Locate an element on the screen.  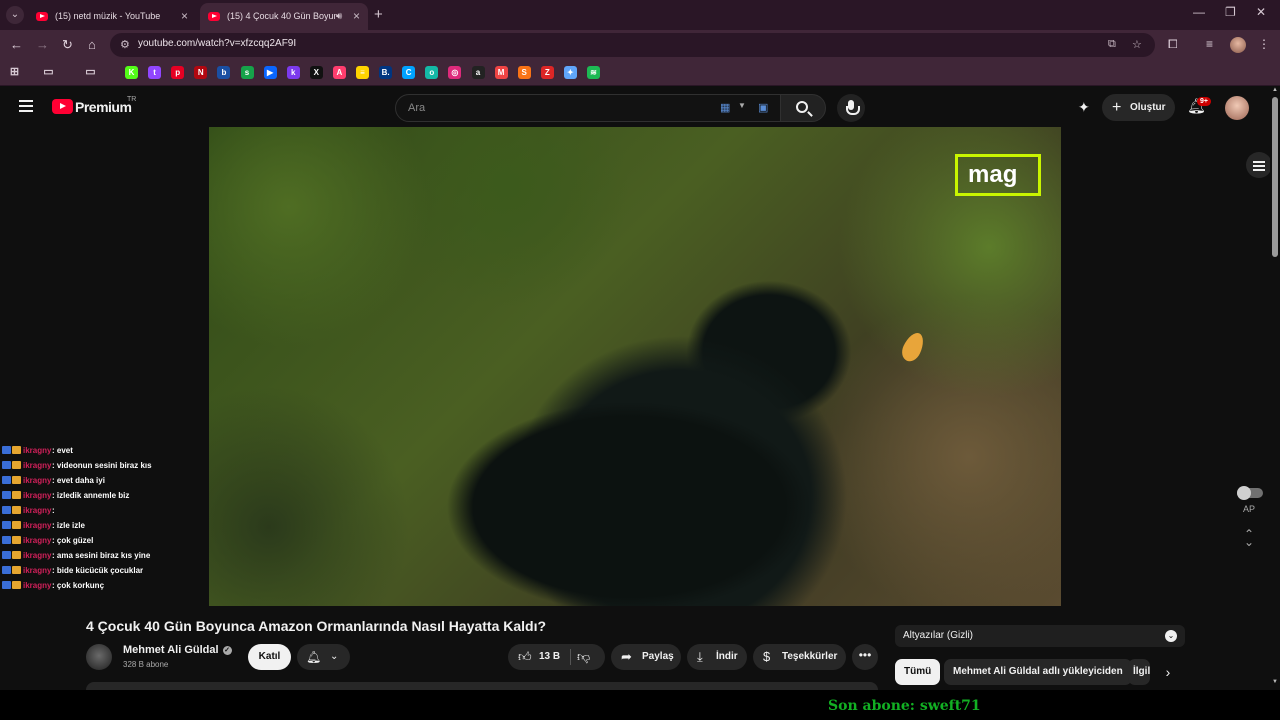
channel-watermark: mag is located at coordinates (998, 175).